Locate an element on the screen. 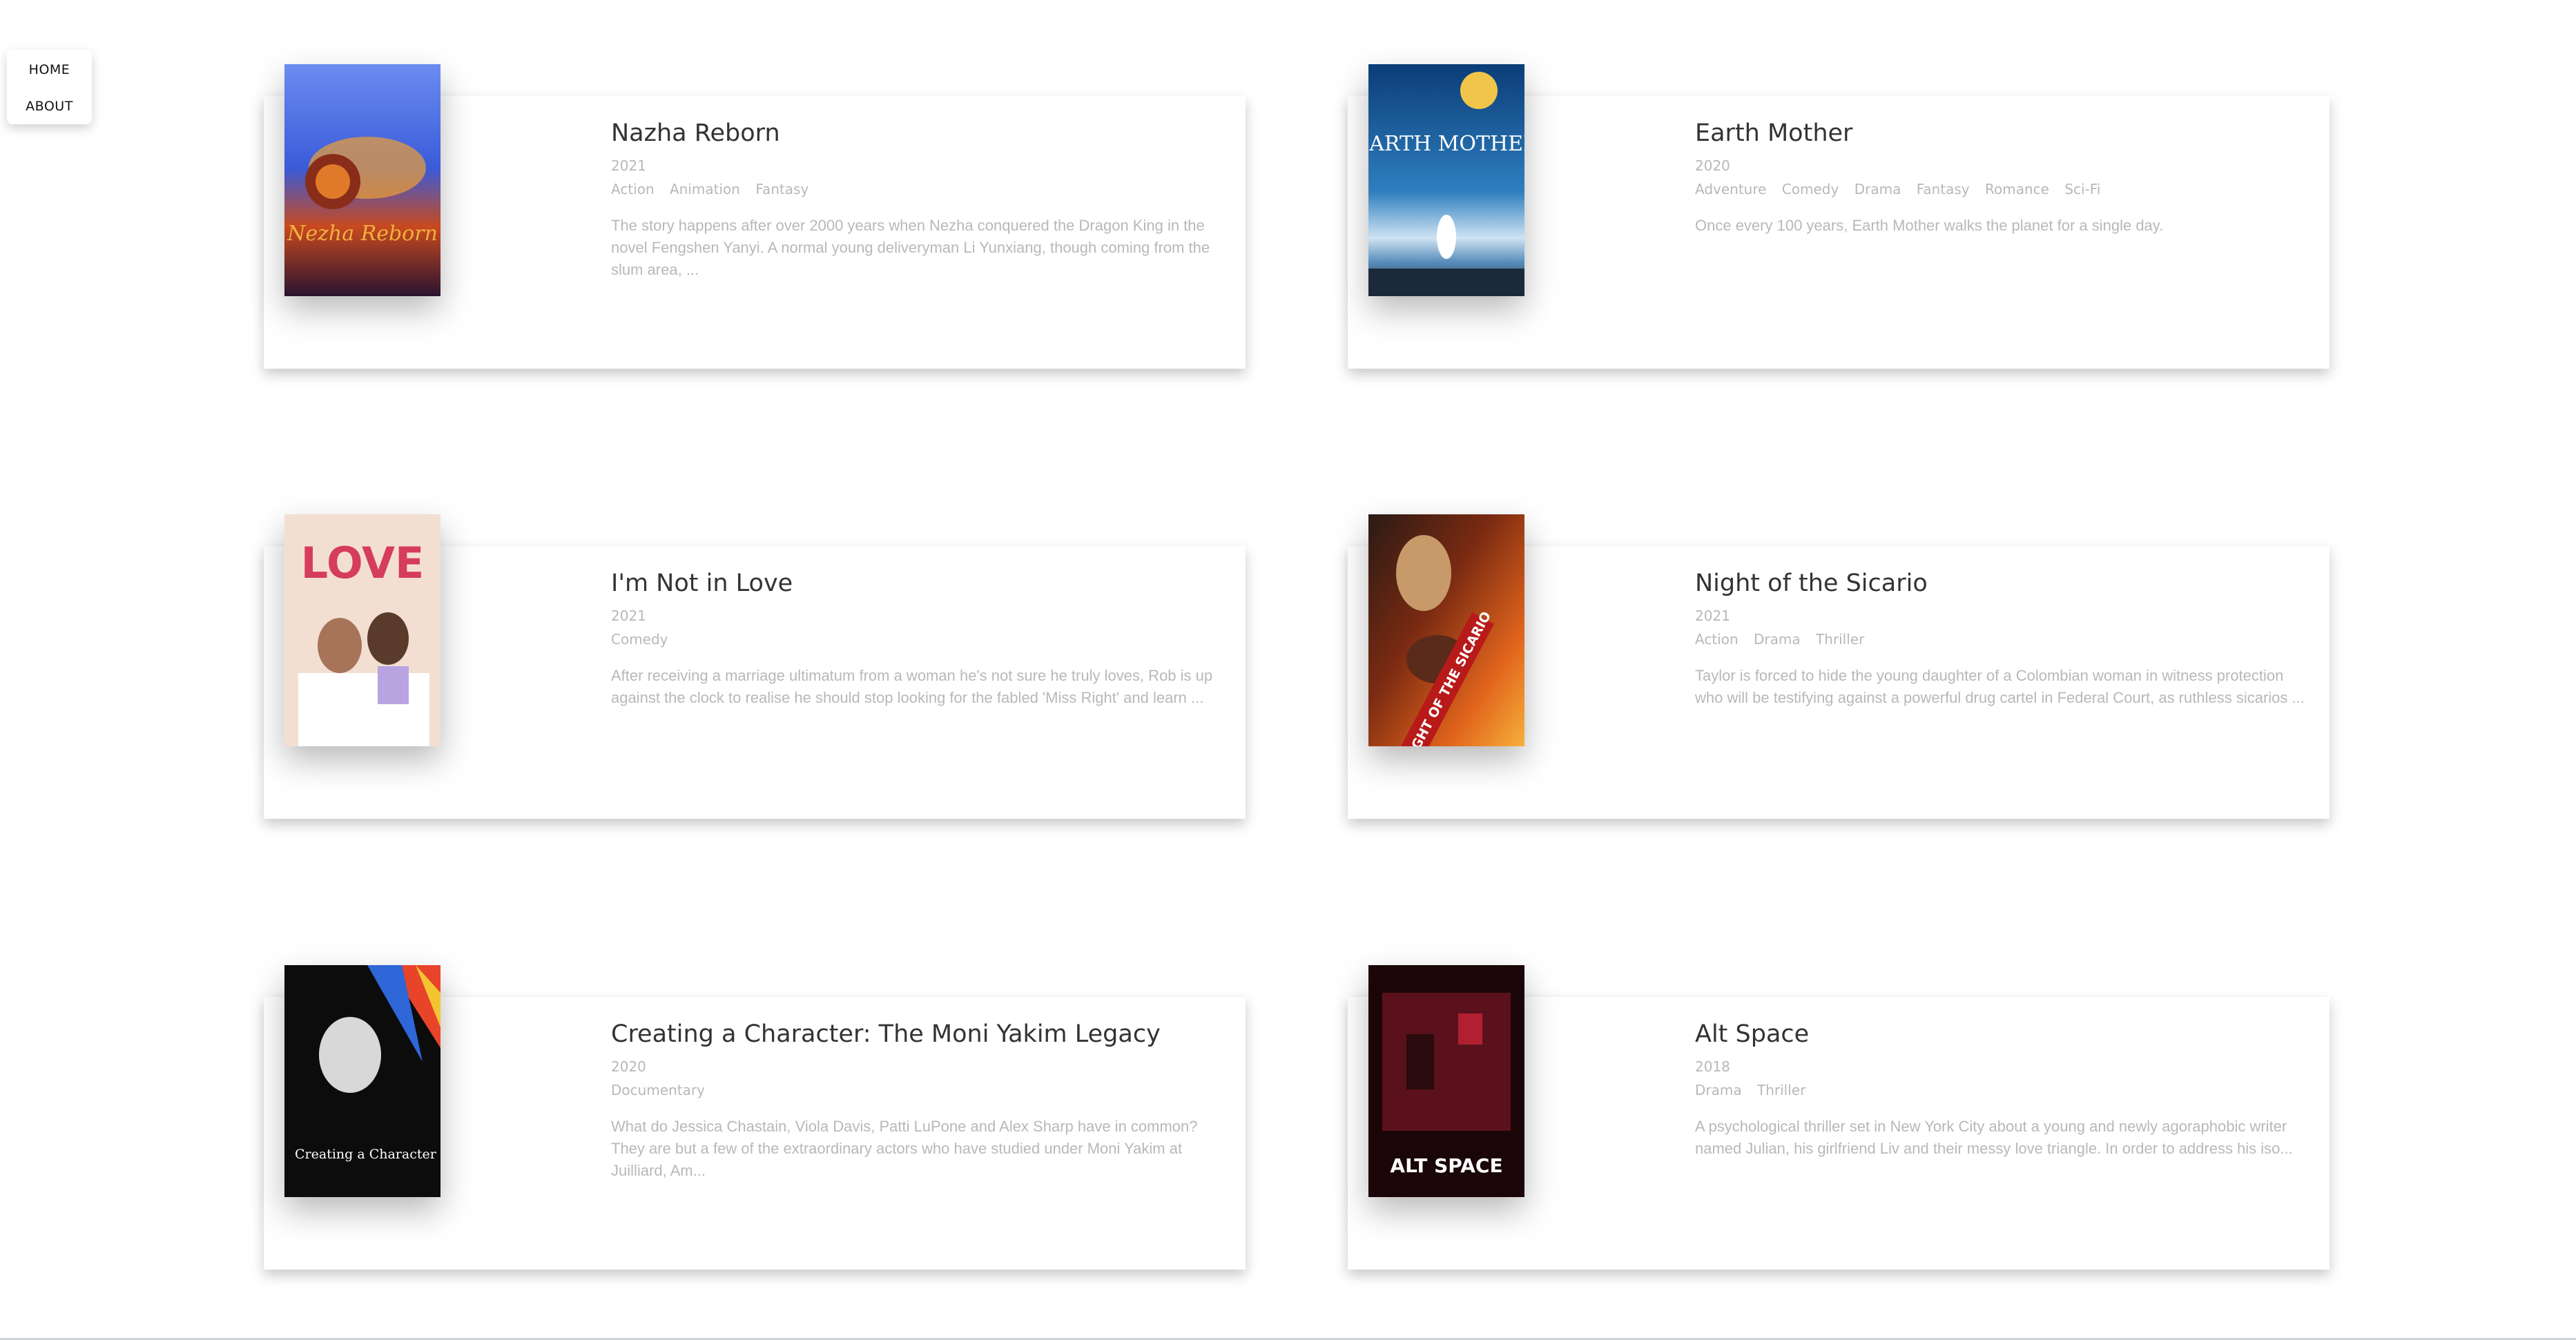  nav-about-link: ABOUT is located at coordinates (50, 106).